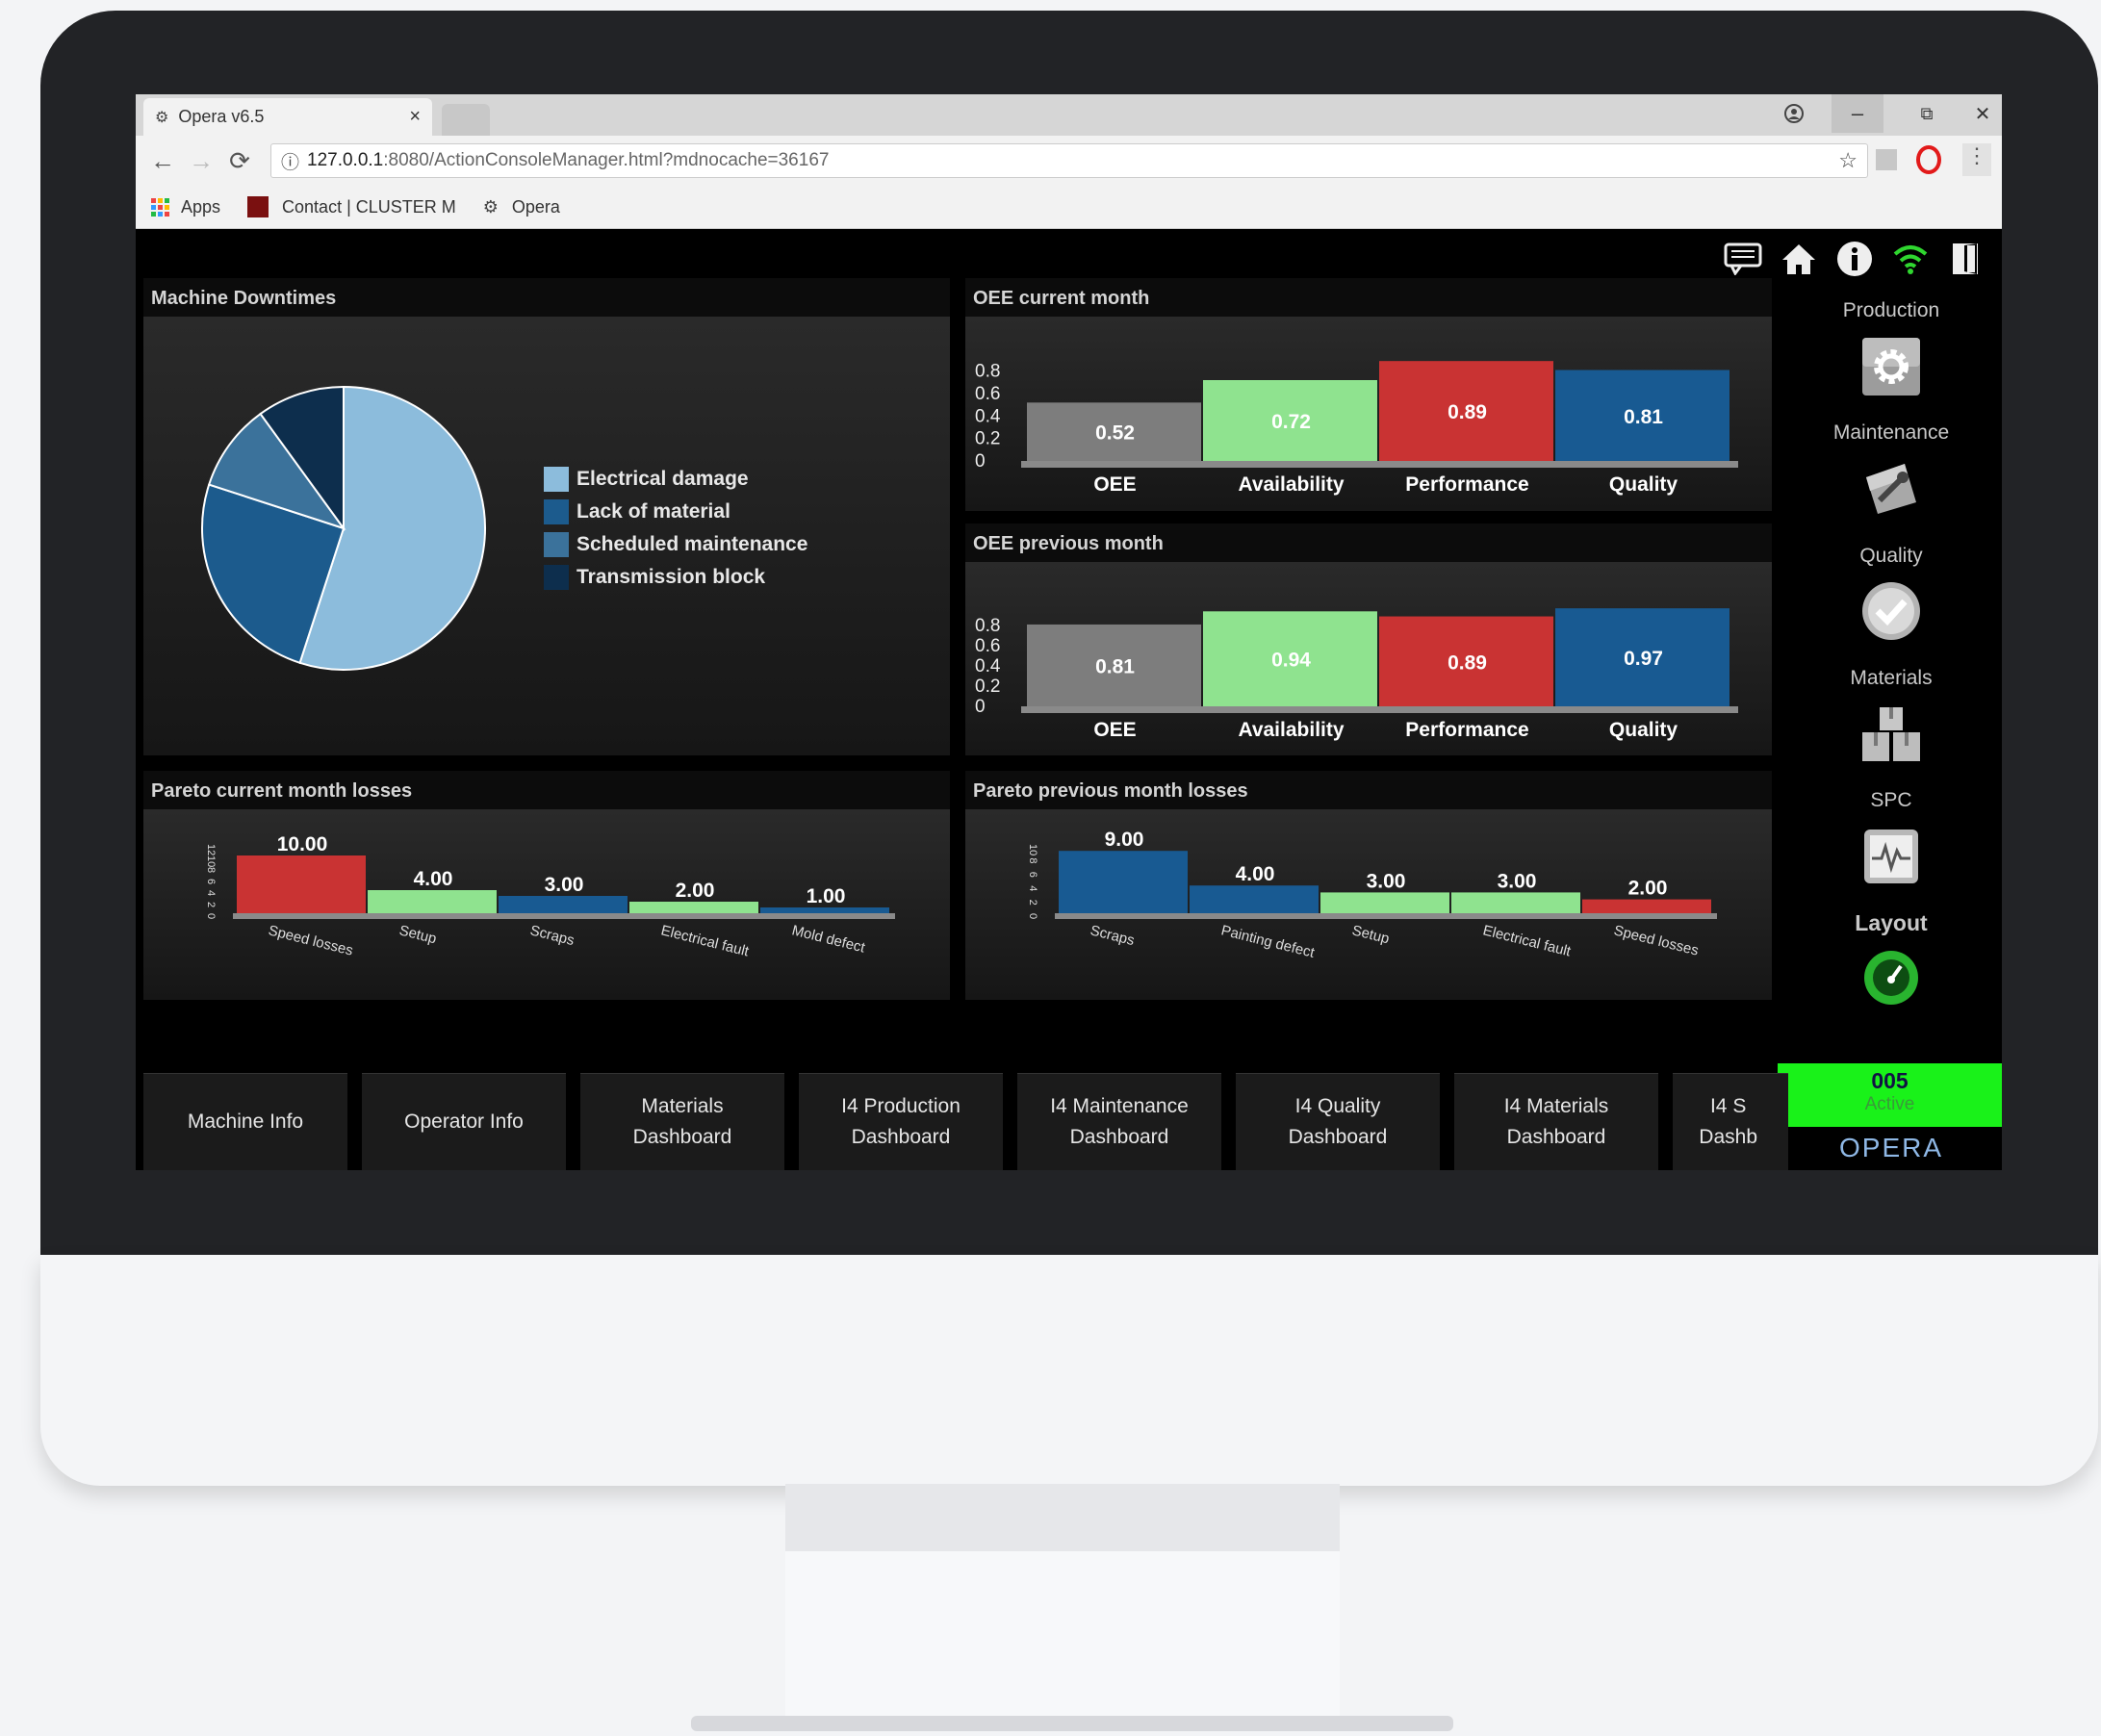  Describe the element at coordinates (1062, 1637) in the screenshot. I see `monitor-stand` at that location.